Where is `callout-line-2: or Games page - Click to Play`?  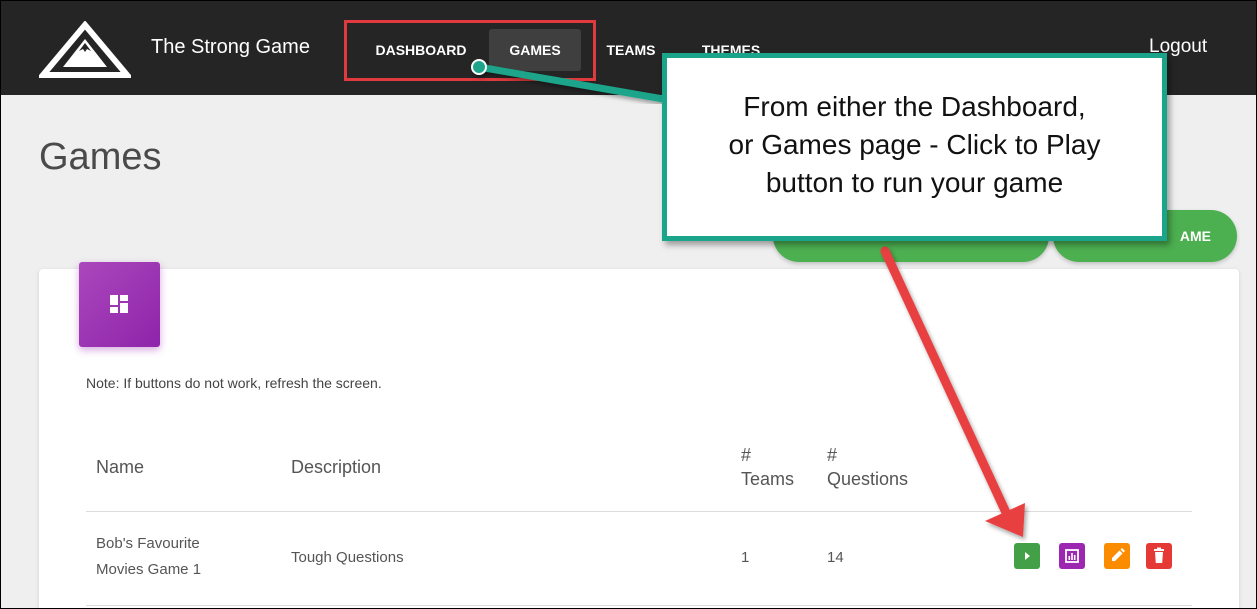 callout-line-2: or Games page - Click to Play is located at coordinates (914, 144).